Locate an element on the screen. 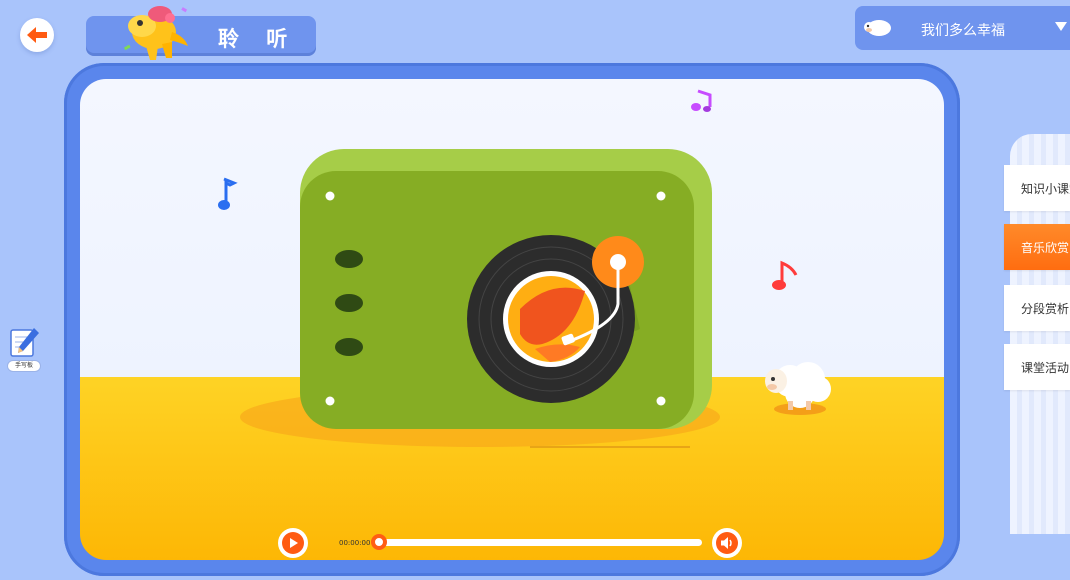 This screenshot has width=1070, height=580. side-item-label: 知识小课堂 is located at coordinates (1045, 188).